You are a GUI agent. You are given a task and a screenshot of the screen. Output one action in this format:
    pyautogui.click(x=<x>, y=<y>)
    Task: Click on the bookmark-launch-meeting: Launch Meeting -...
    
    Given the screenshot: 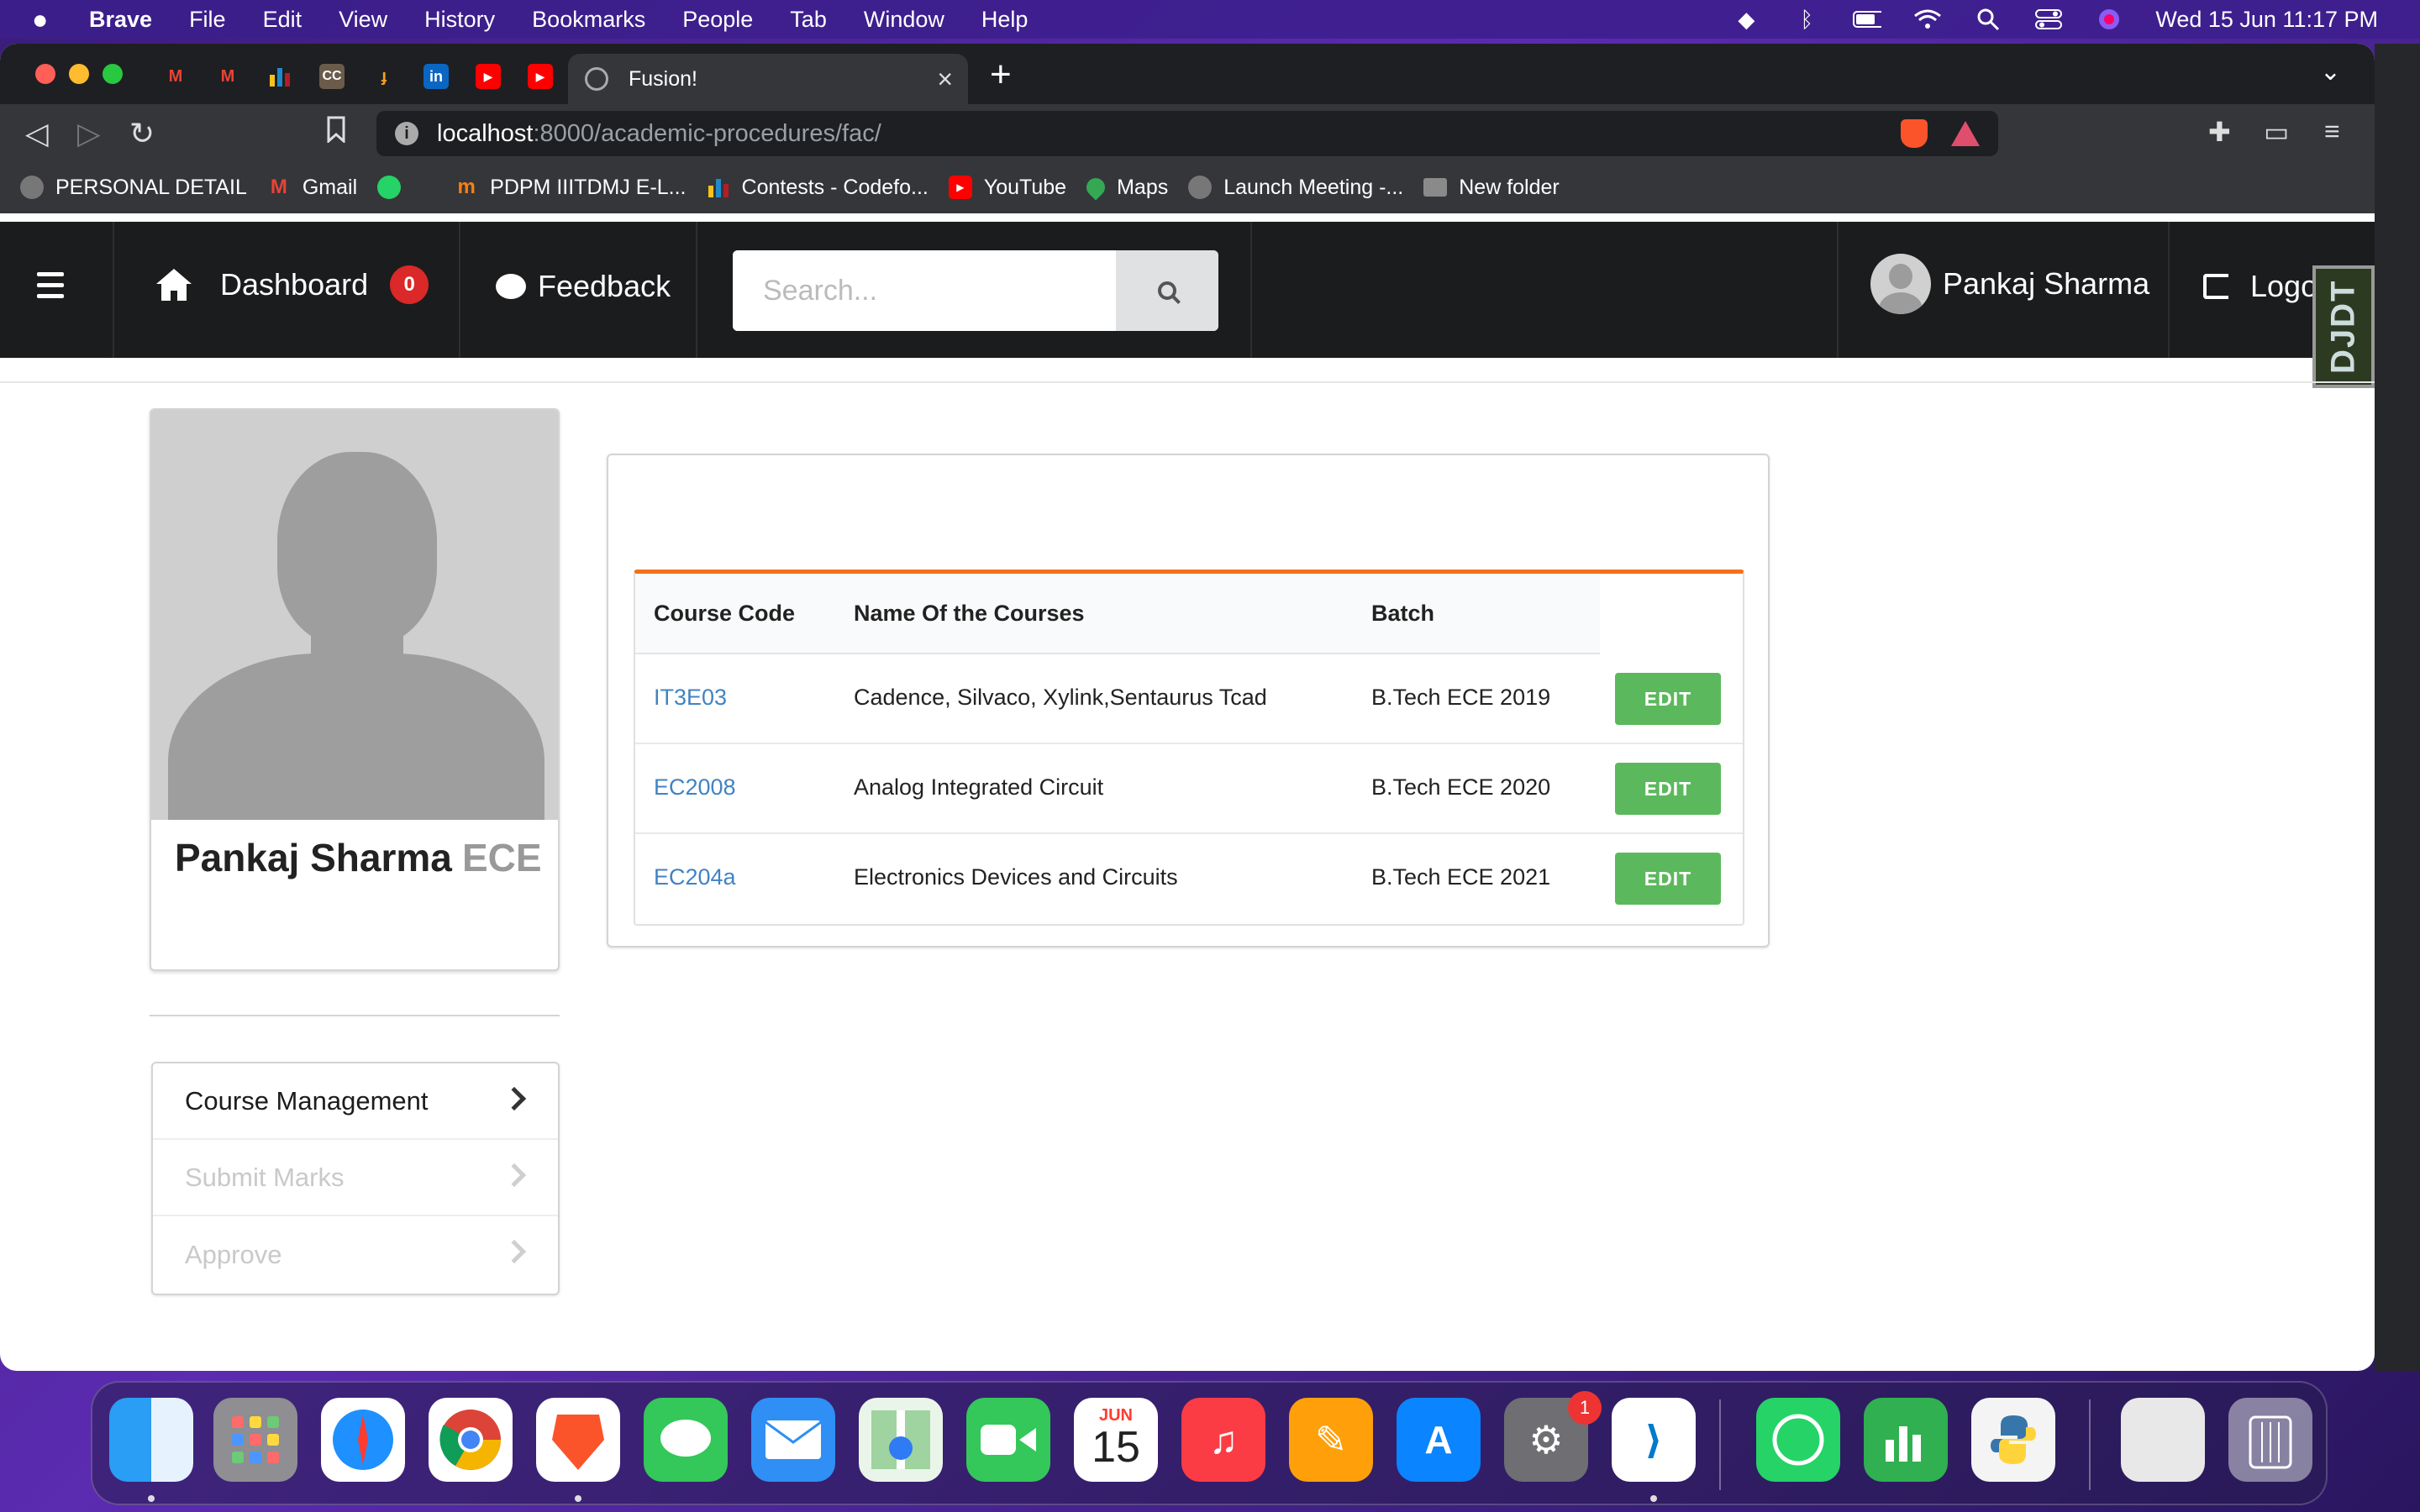 What is the action you would take?
    pyautogui.click(x=1295, y=188)
    